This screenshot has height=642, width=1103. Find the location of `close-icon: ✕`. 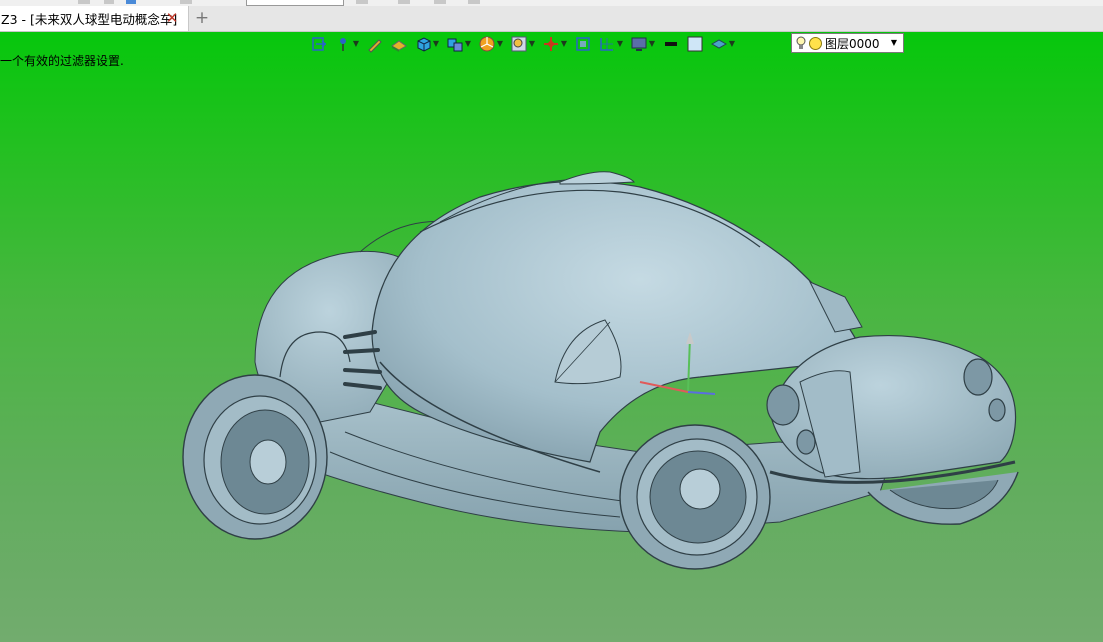

close-icon: ✕ is located at coordinates (172, 18).